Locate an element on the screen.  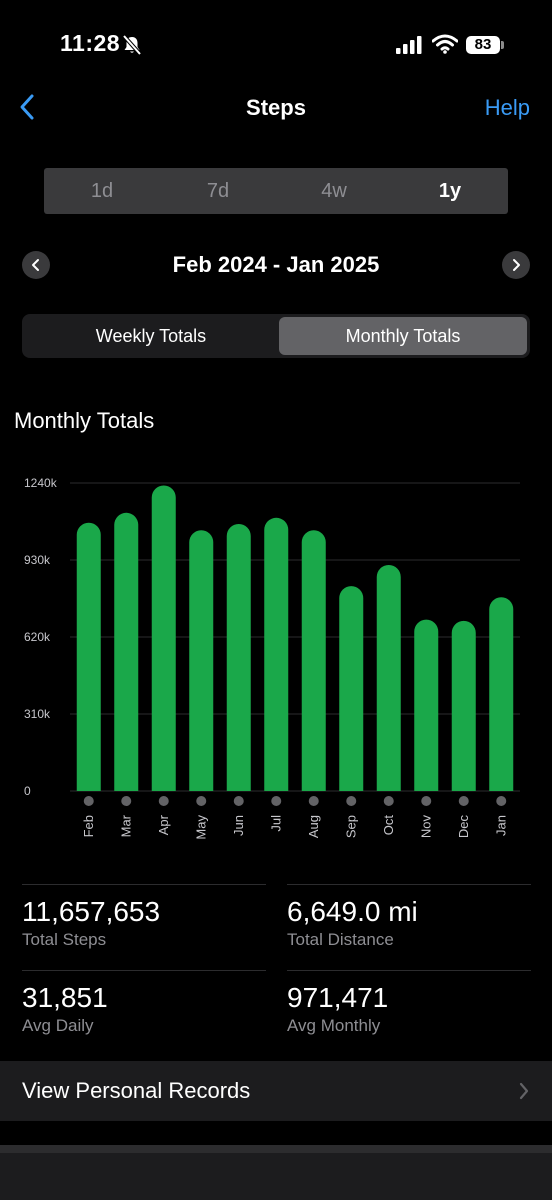
y-tick-label: 930k is located at coordinates (37, 560).